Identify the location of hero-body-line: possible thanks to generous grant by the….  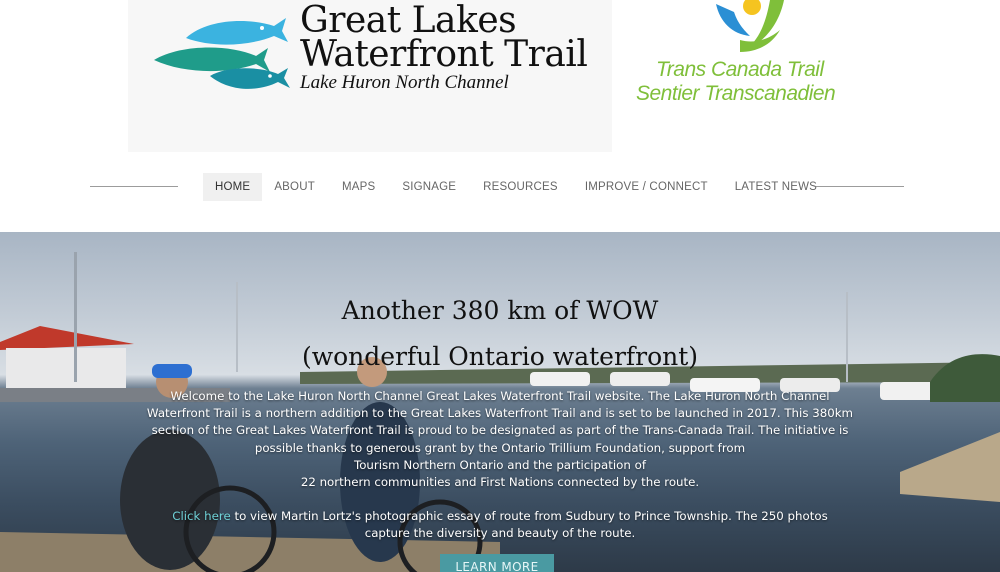
(500, 447).